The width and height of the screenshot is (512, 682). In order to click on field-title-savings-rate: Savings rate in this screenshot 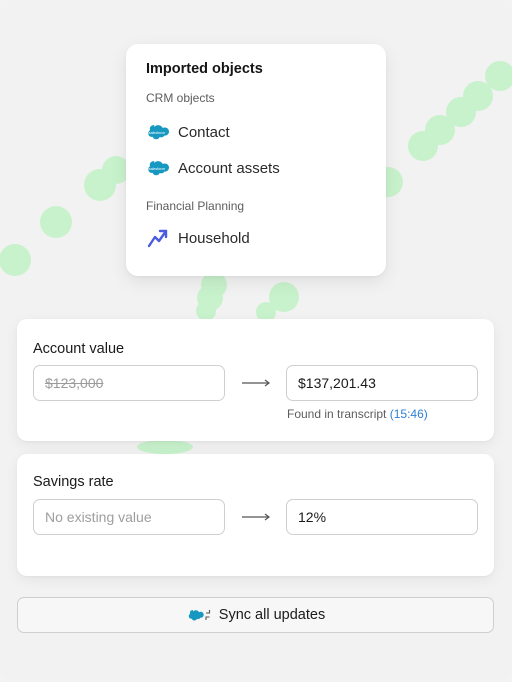, I will do `click(73, 482)`.